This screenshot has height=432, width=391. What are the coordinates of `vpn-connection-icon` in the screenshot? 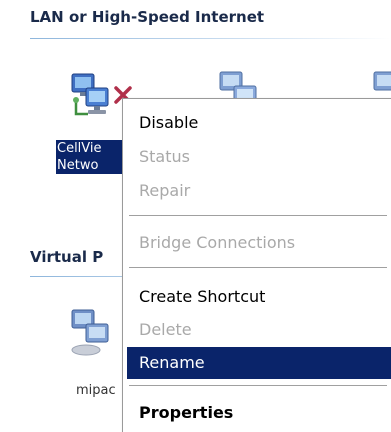 It's located at (93, 333).